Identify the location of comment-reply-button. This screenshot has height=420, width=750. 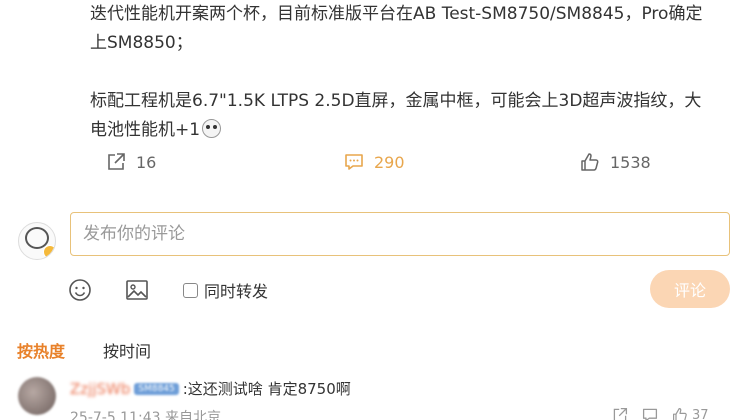
(650, 413).